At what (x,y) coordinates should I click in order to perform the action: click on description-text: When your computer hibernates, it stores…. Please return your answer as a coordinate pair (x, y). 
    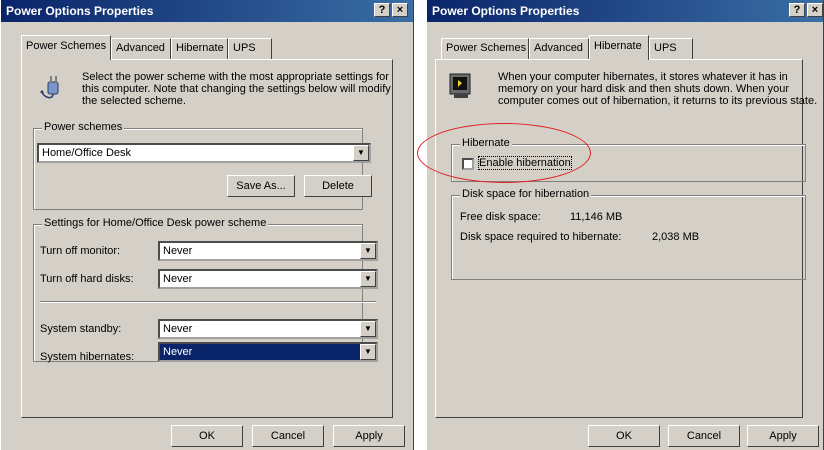
    Looking at the image, I should click on (658, 89).